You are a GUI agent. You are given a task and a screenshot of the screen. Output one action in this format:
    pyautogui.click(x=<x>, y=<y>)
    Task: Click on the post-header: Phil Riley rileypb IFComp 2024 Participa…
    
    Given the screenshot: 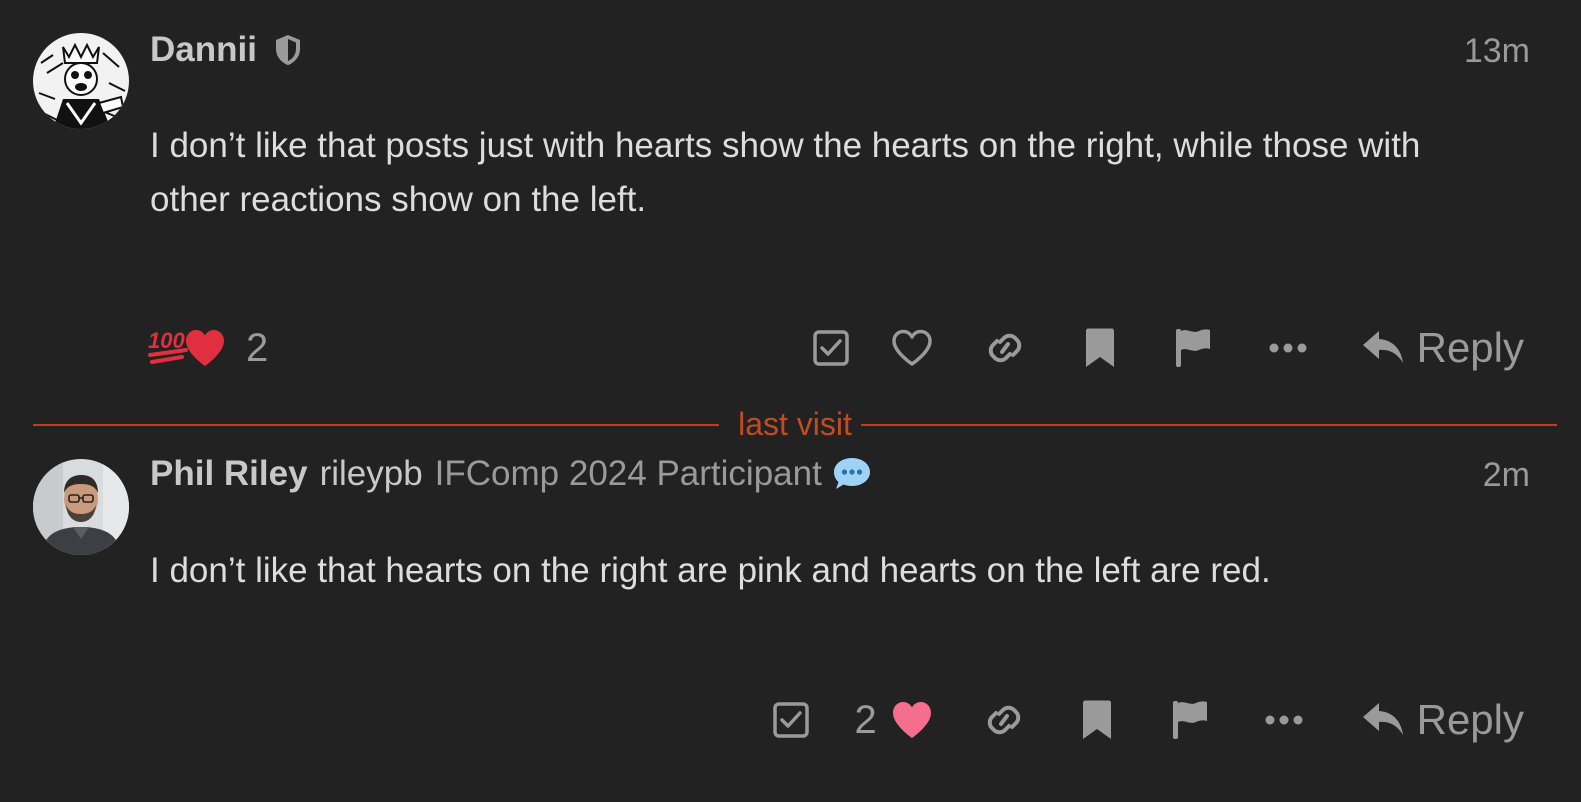 What is the action you would take?
    pyautogui.click(x=511, y=474)
    